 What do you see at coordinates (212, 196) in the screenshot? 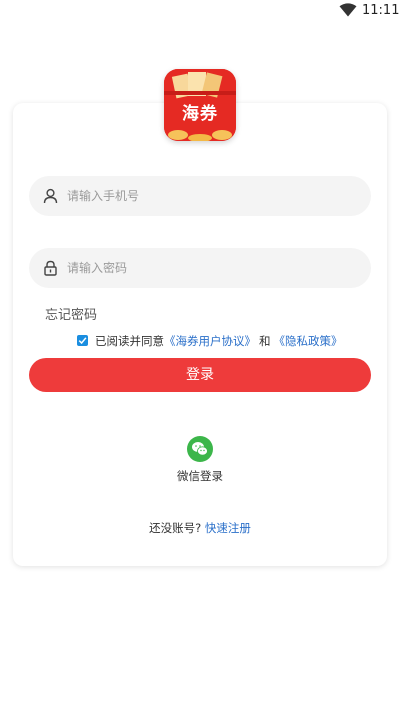
I see `phone-input` at bounding box center [212, 196].